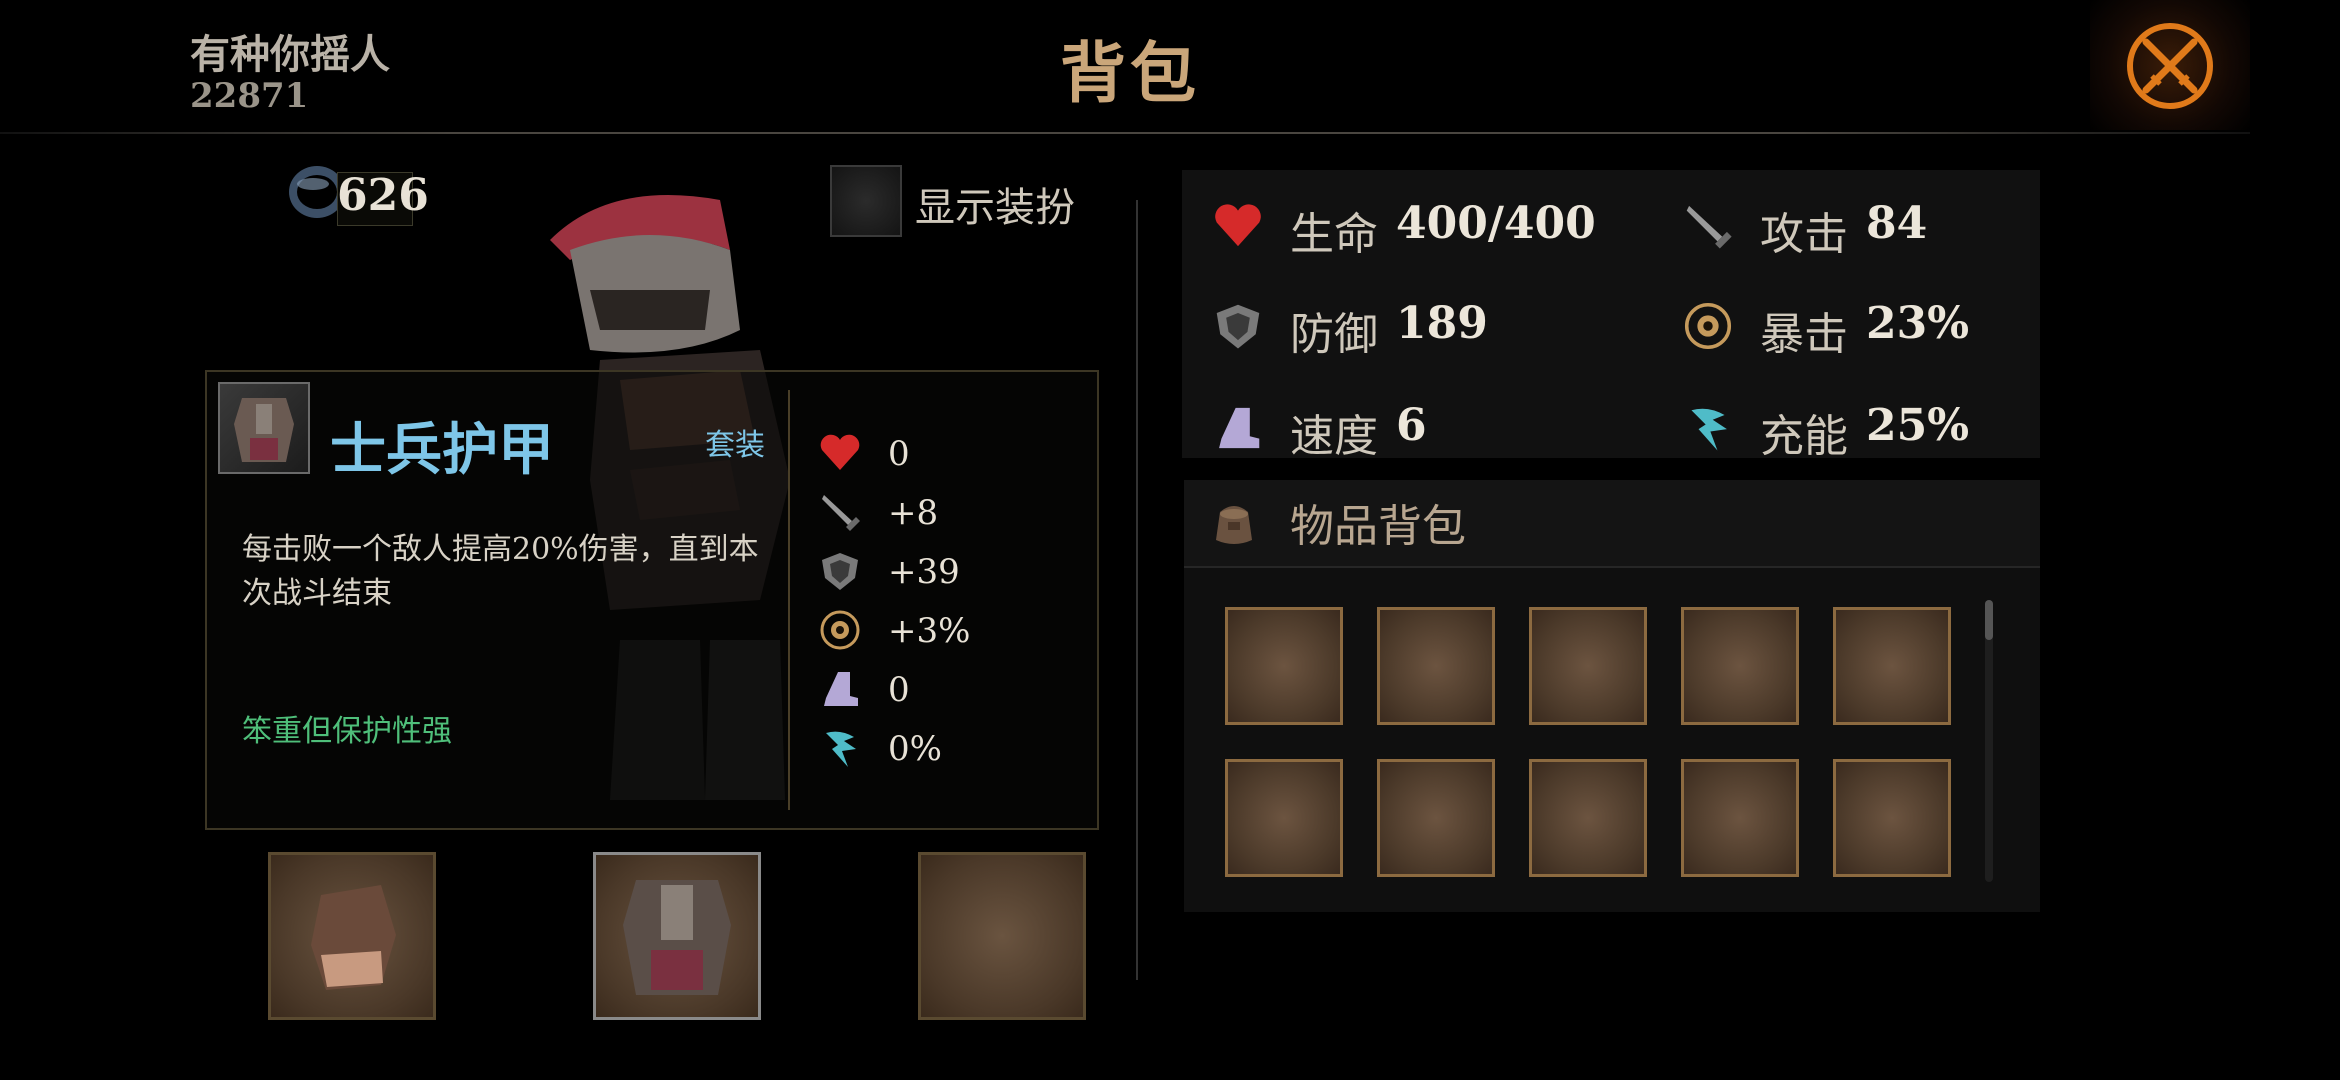  I want to click on stat-value: 25%, so click(1918, 425).